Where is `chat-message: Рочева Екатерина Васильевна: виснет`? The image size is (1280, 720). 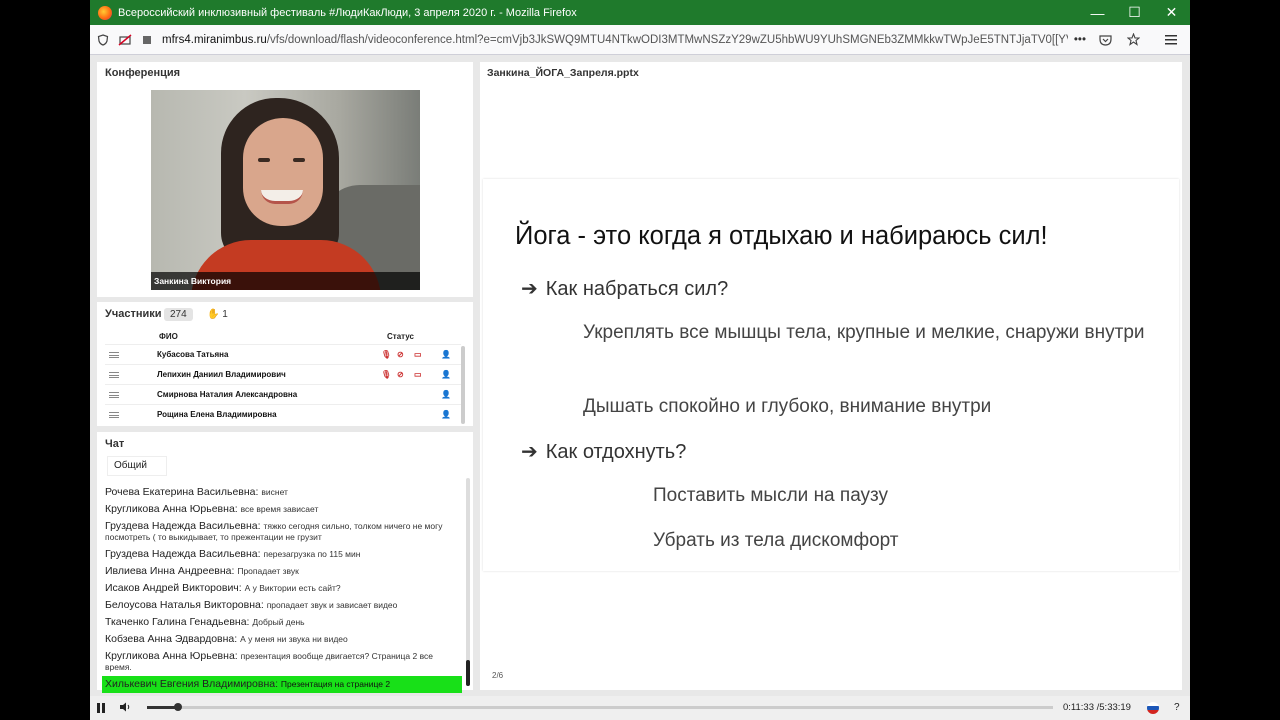
chat-message: Рочева Екатерина Васильевна: виснет is located at coordinates (282, 492).